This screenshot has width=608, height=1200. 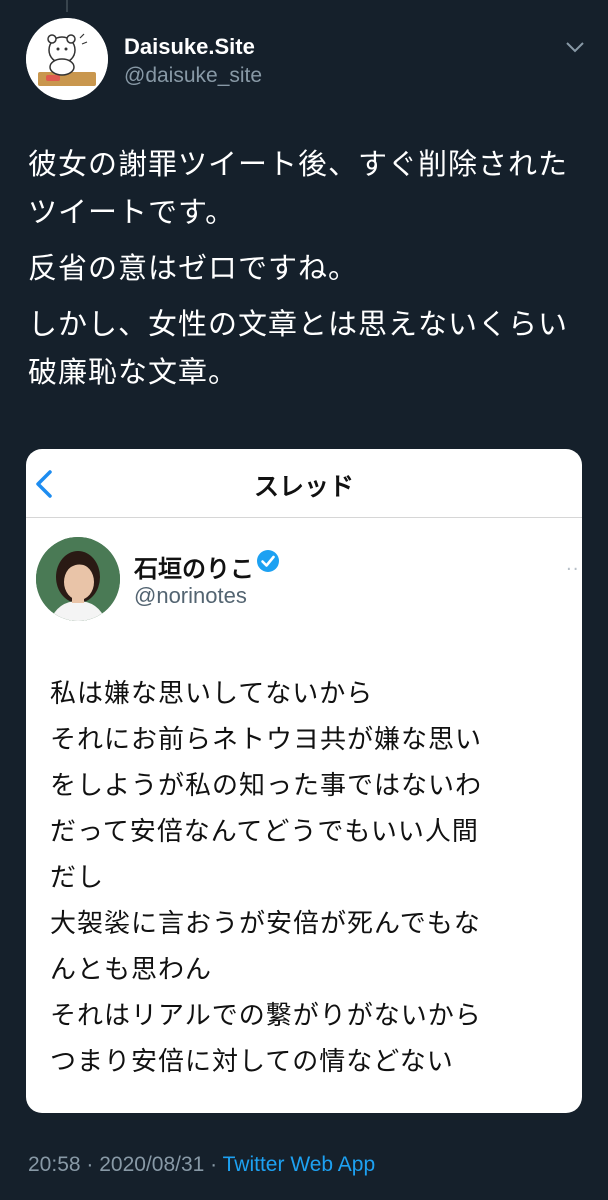 What do you see at coordinates (264, 832) in the screenshot?
I see `screenshot-text-line: だって安倍なんてどうでもいい人間` at bounding box center [264, 832].